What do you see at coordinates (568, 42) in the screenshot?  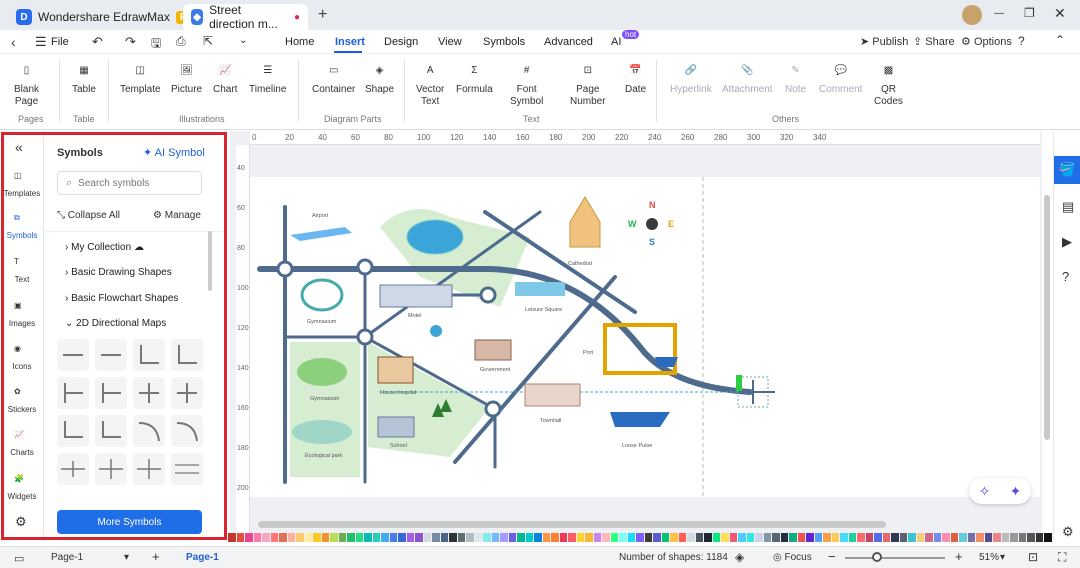 I see `menu-advanced: Advanced` at bounding box center [568, 42].